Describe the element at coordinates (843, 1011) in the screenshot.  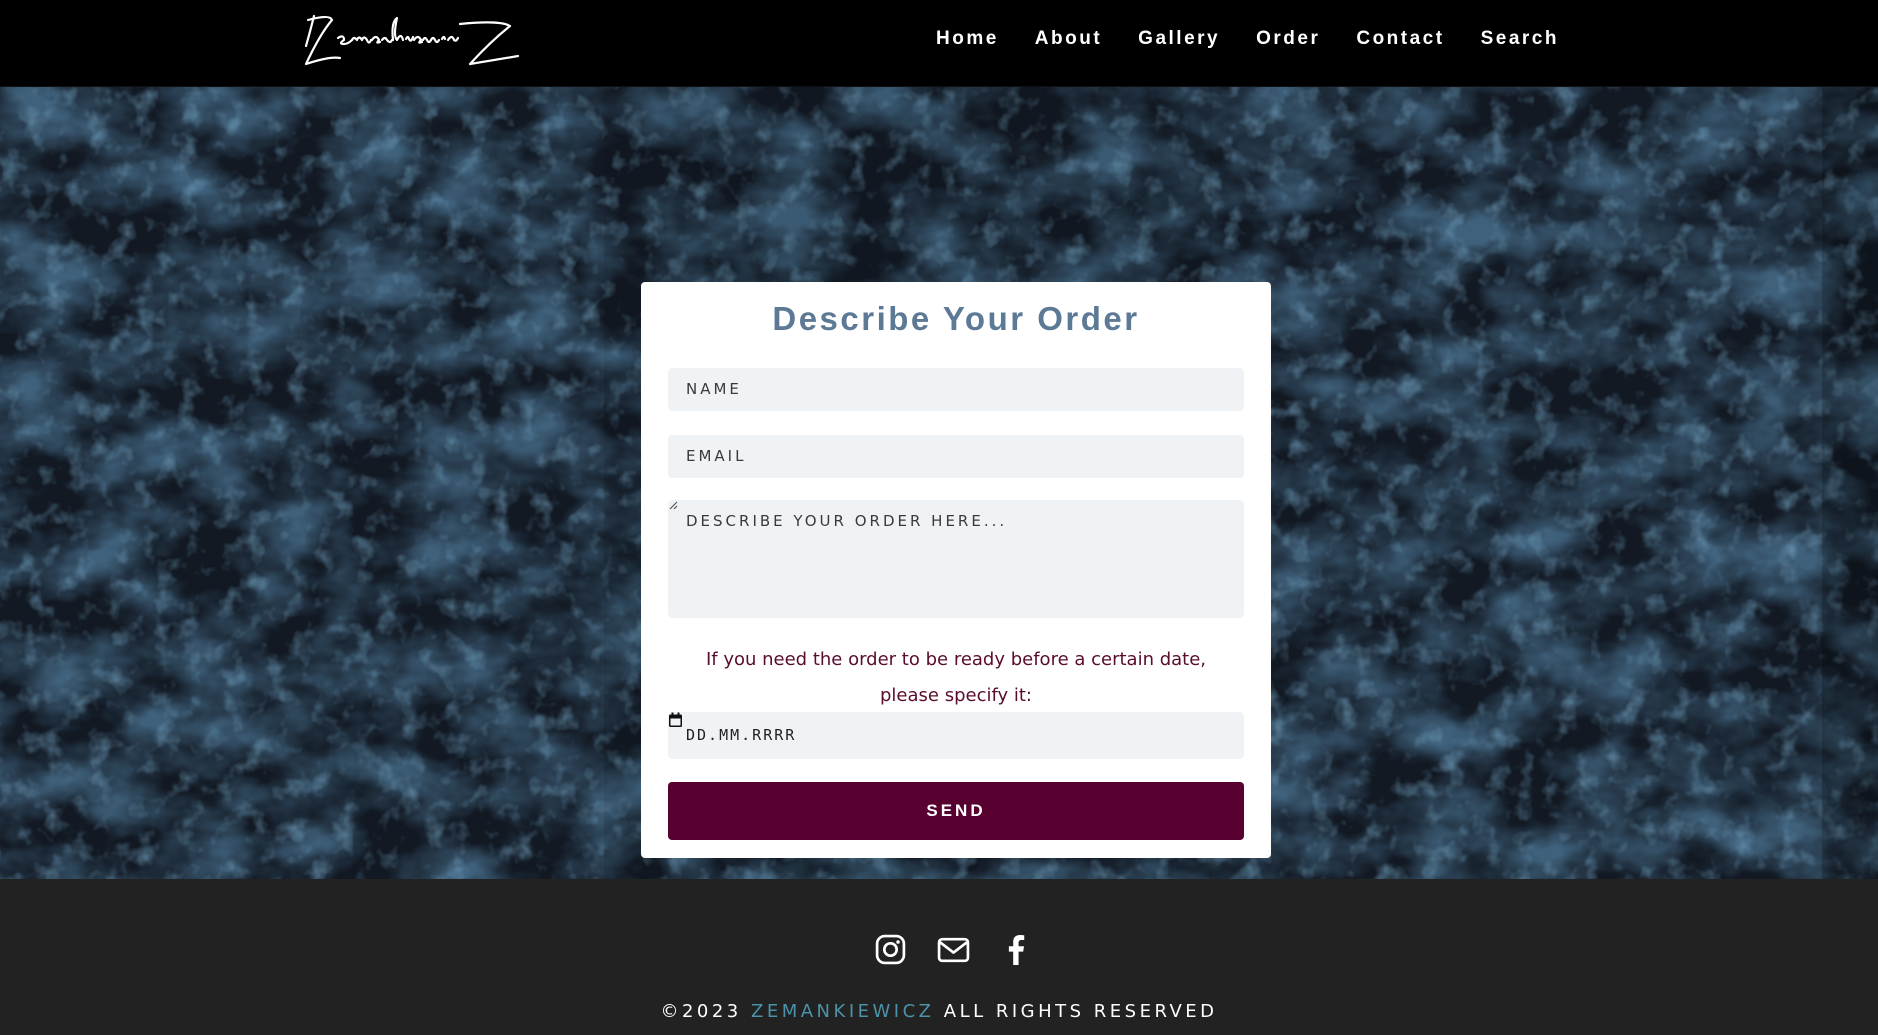
I see `copyright-brand: ZEMANKIEWICZ` at that location.